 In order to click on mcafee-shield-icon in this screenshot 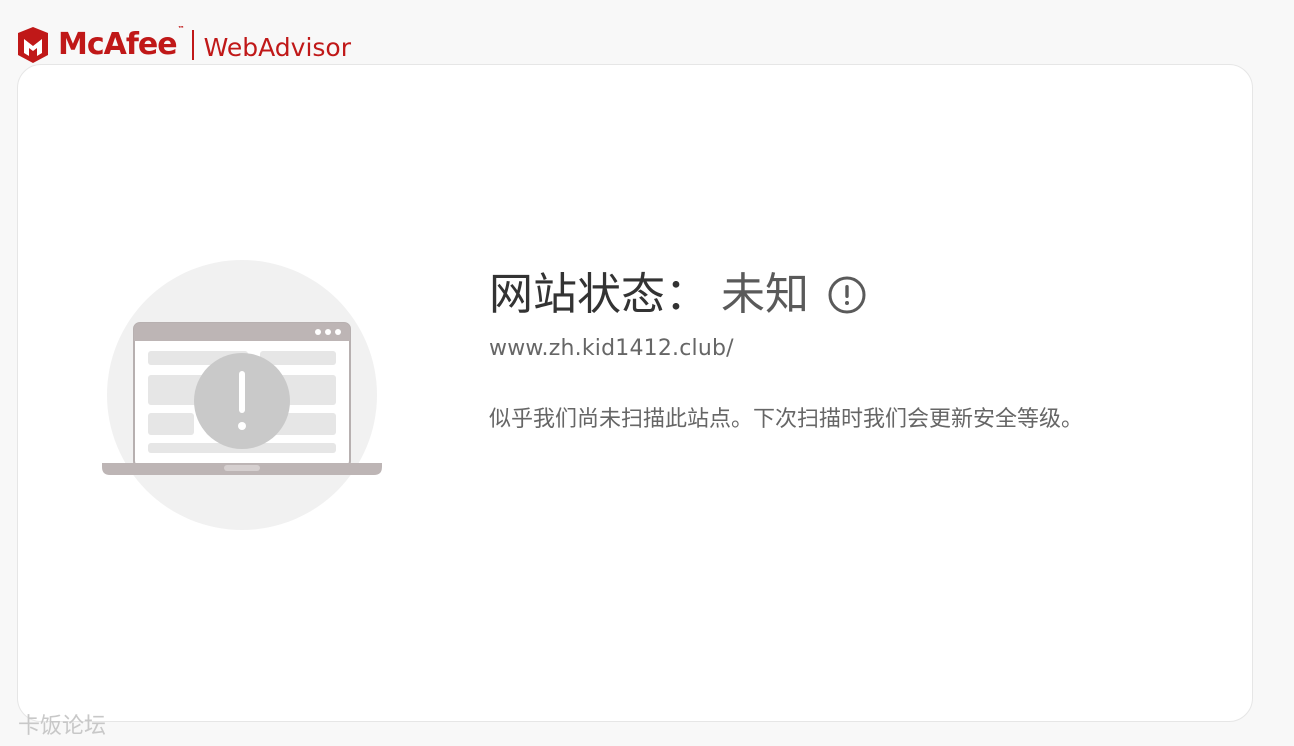, I will do `click(33, 45)`.